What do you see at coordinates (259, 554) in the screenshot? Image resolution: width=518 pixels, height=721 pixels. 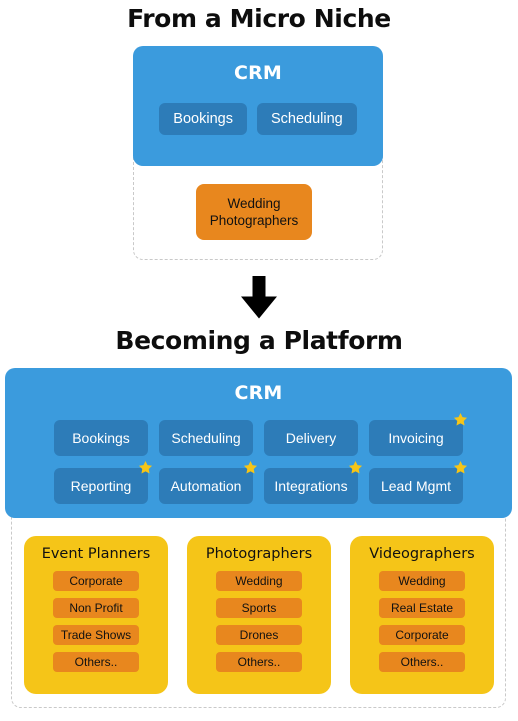 I see `audience-card-title: Photographers` at bounding box center [259, 554].